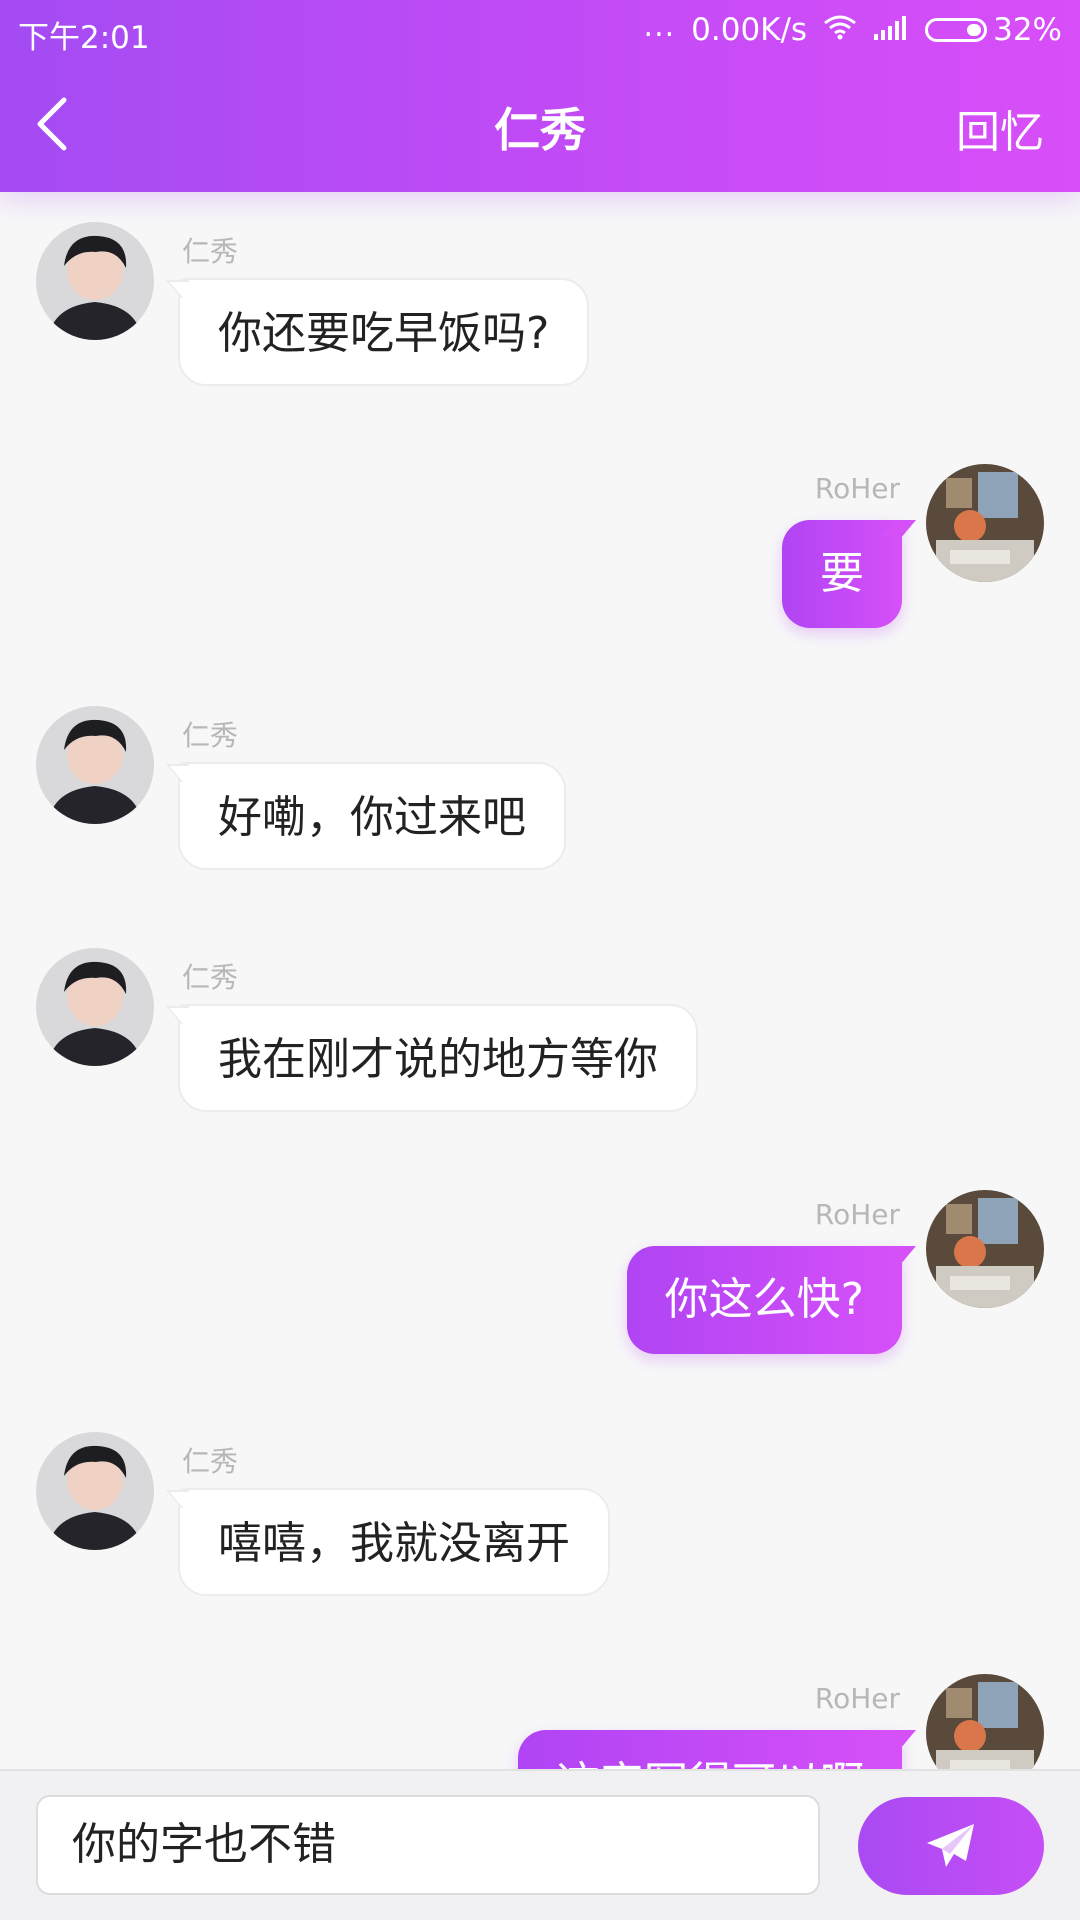  Describe the element at coordinates (394, 1542) in the screenshot. I see `message-bubble: 嘻嘻，我就没离开` at that location.